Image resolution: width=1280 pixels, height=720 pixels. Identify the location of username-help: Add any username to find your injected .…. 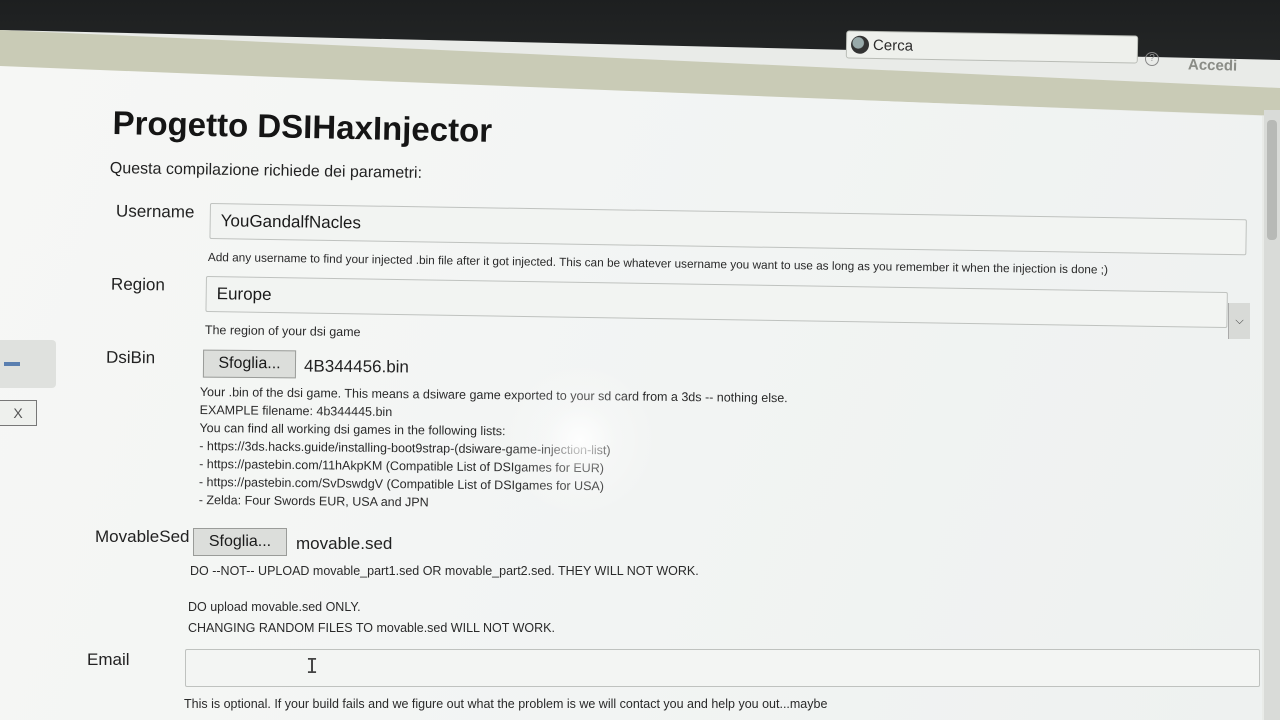
(658, 263).